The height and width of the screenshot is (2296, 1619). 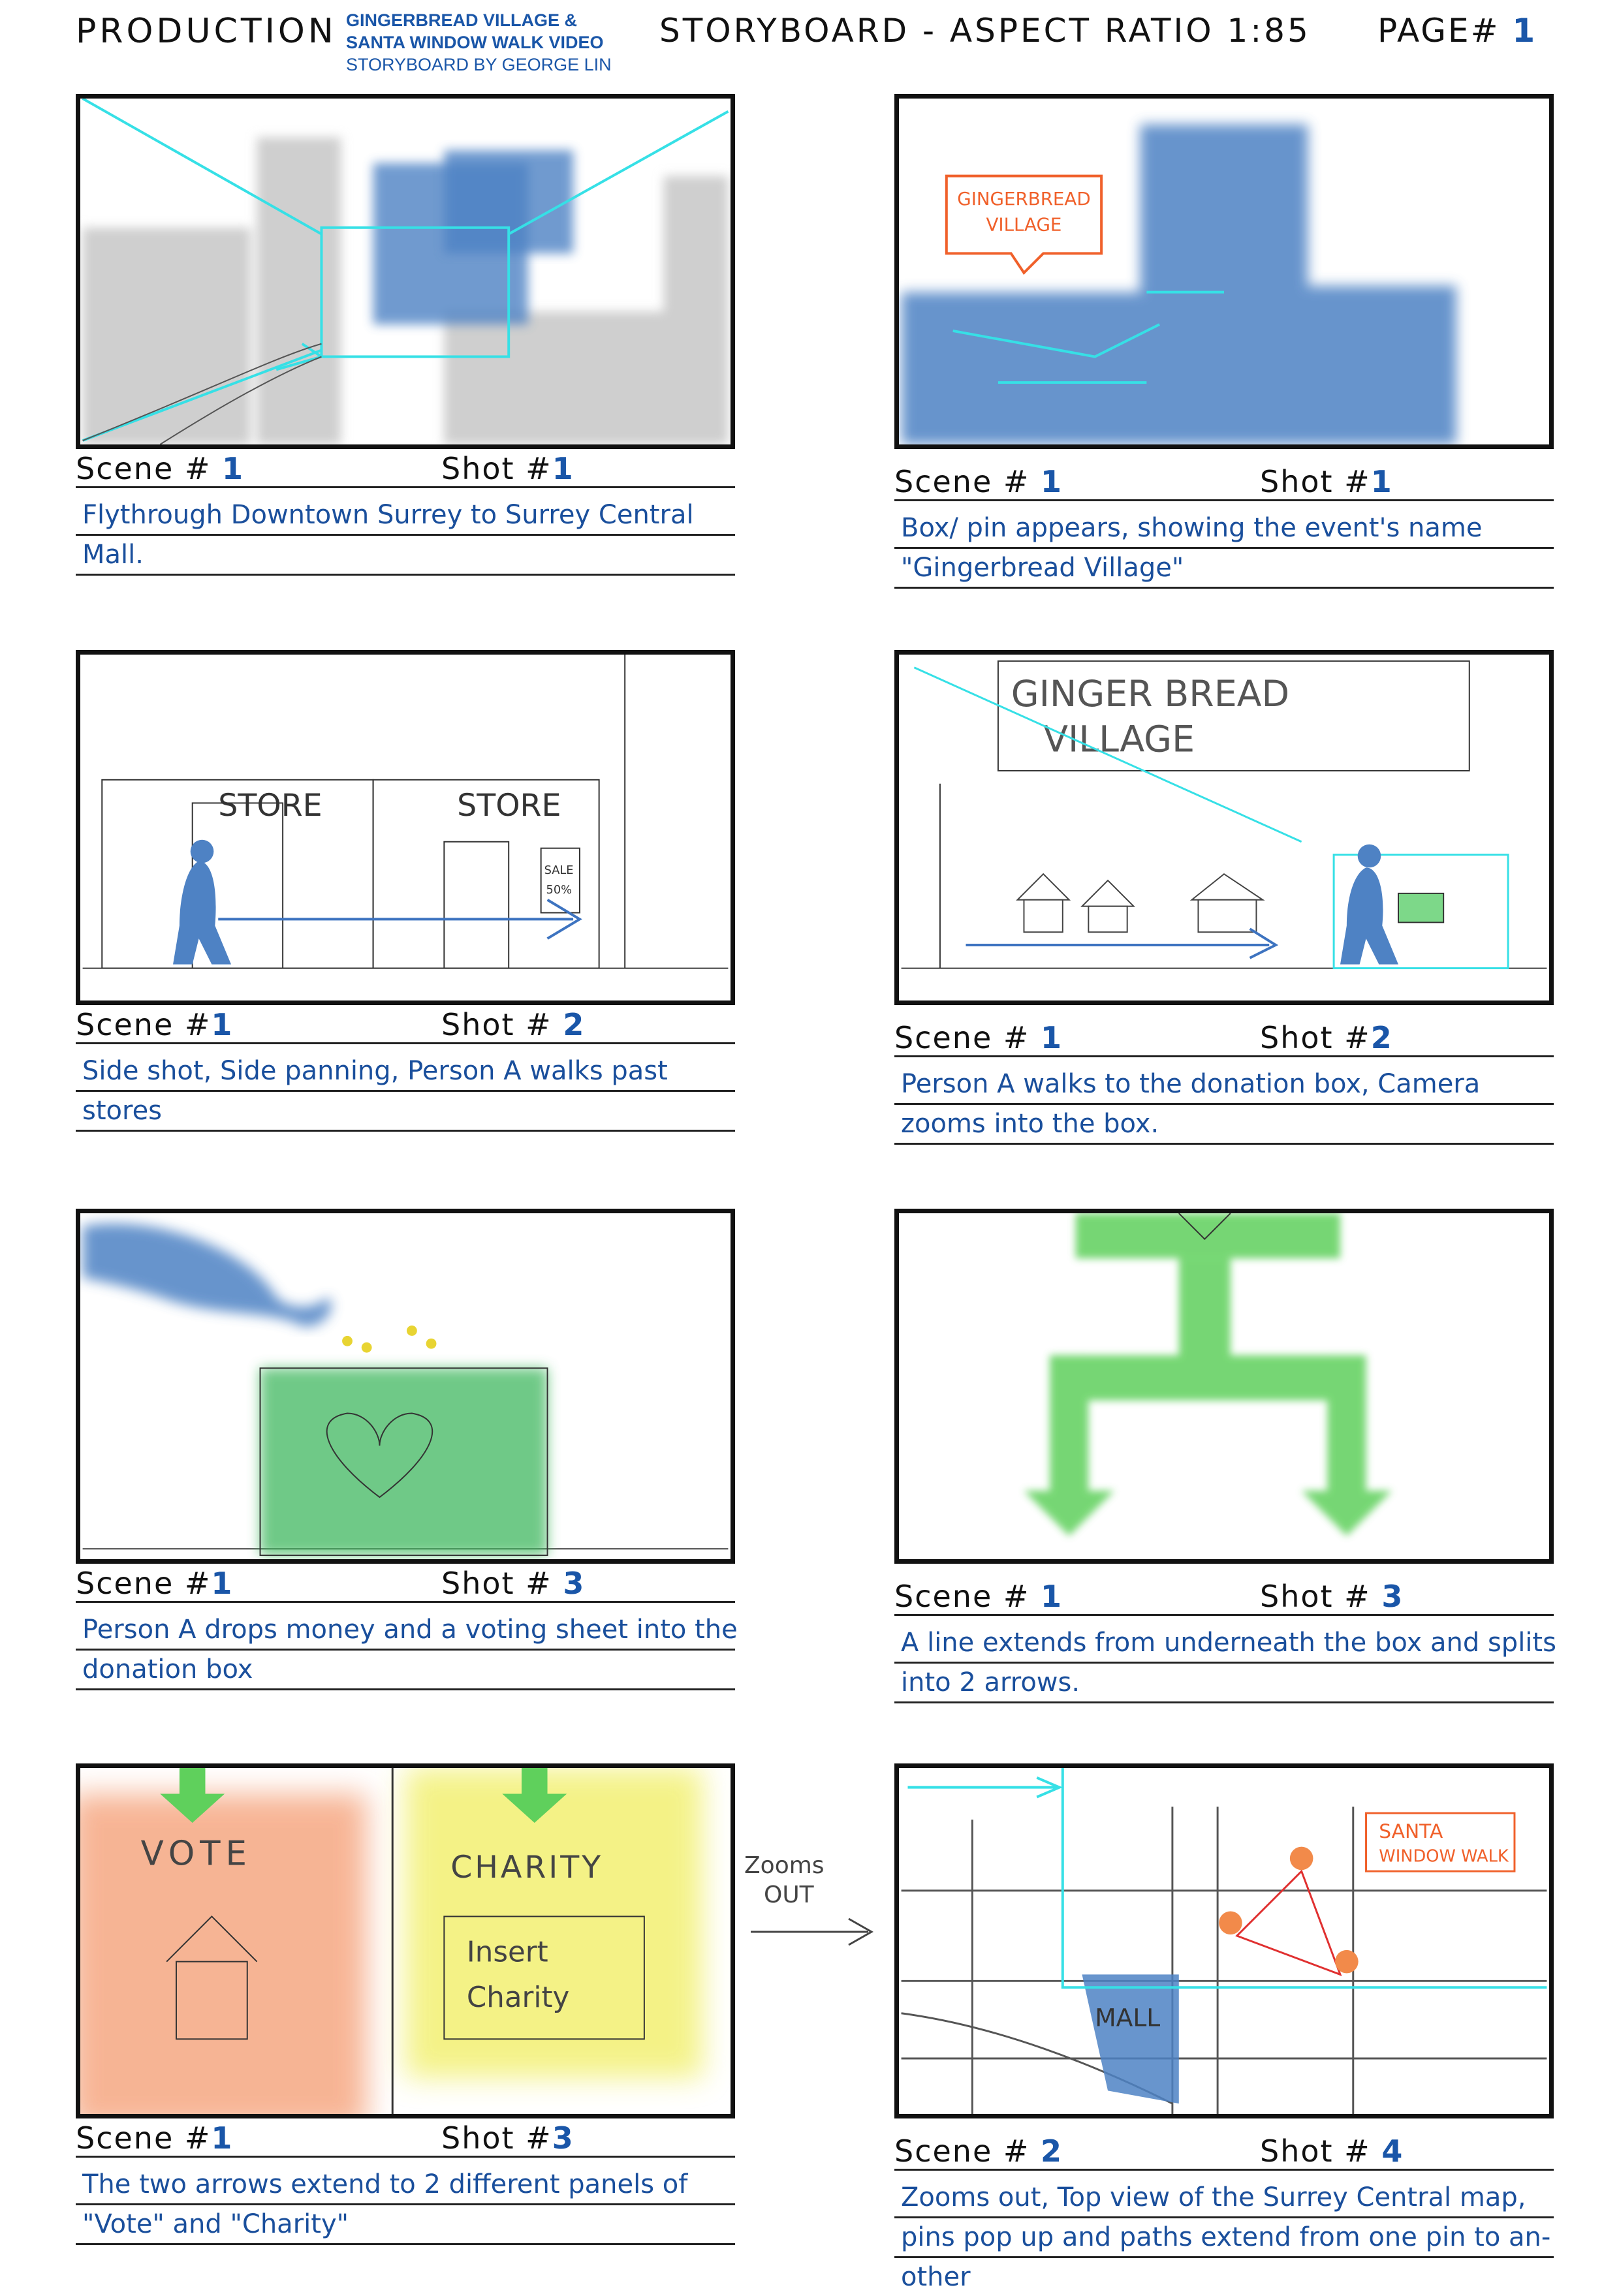 I want to click on mall-label: MALL, so click(x=1127, y=2018).